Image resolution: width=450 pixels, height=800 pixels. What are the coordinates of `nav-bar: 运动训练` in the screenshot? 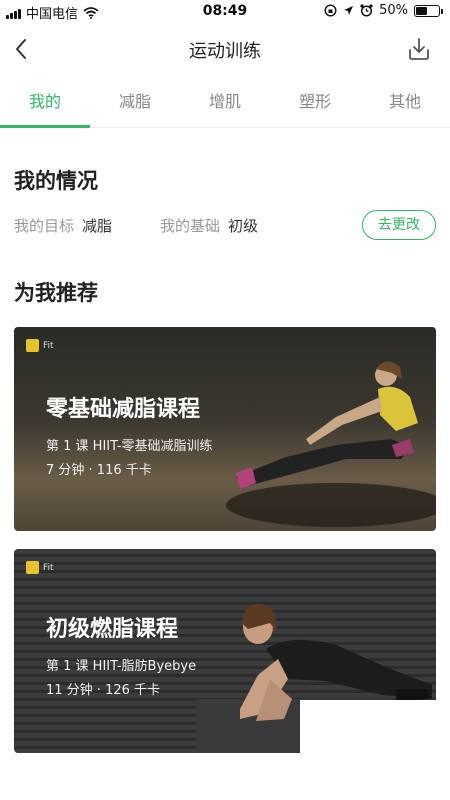 It's located at (225, 50).